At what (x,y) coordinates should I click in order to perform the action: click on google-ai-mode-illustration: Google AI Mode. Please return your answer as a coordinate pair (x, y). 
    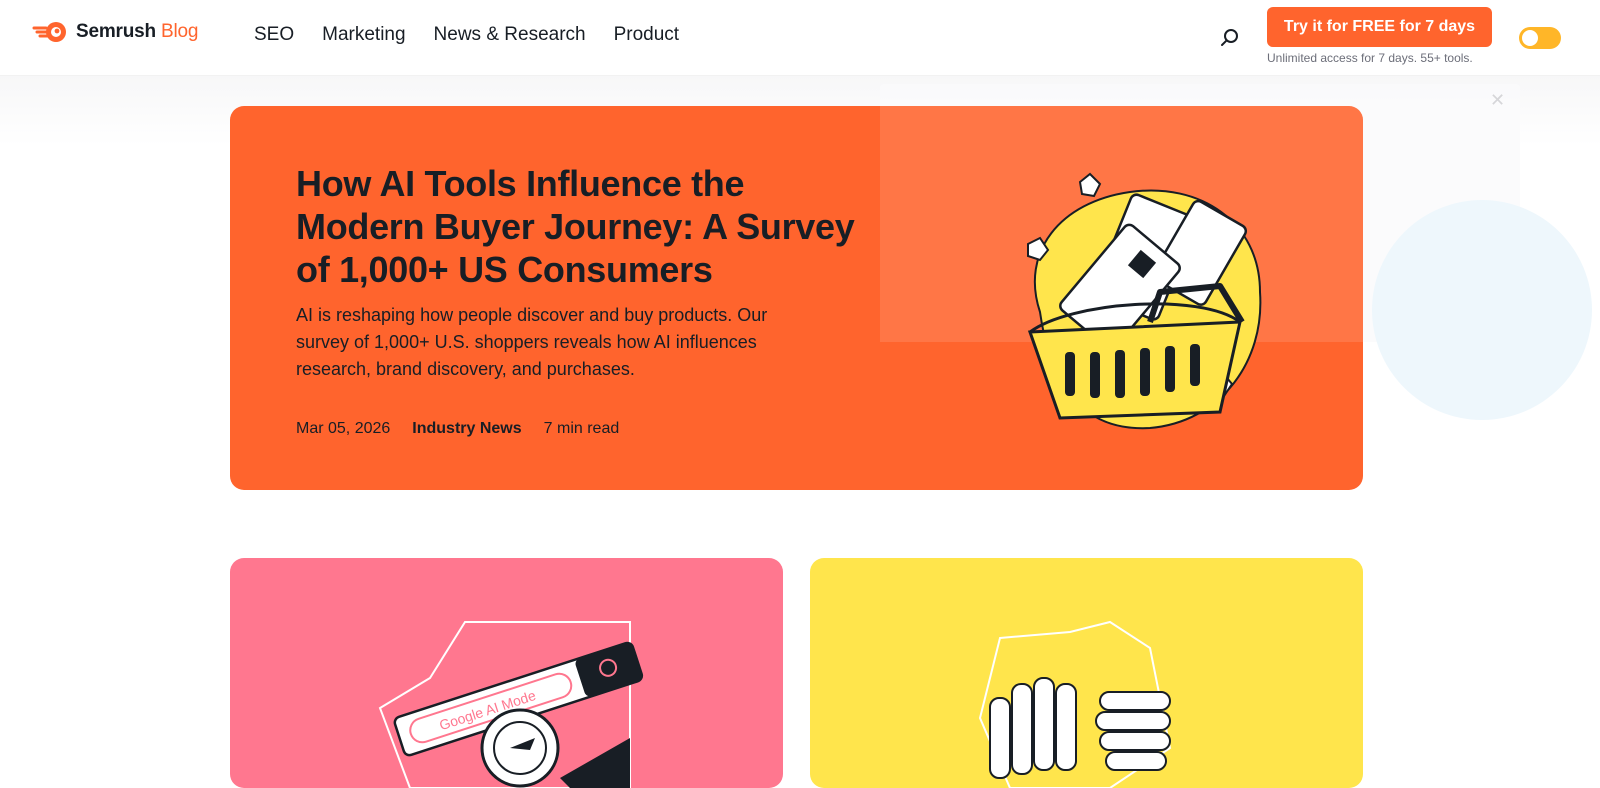
    Looking at the image, I should click on (511, 704).